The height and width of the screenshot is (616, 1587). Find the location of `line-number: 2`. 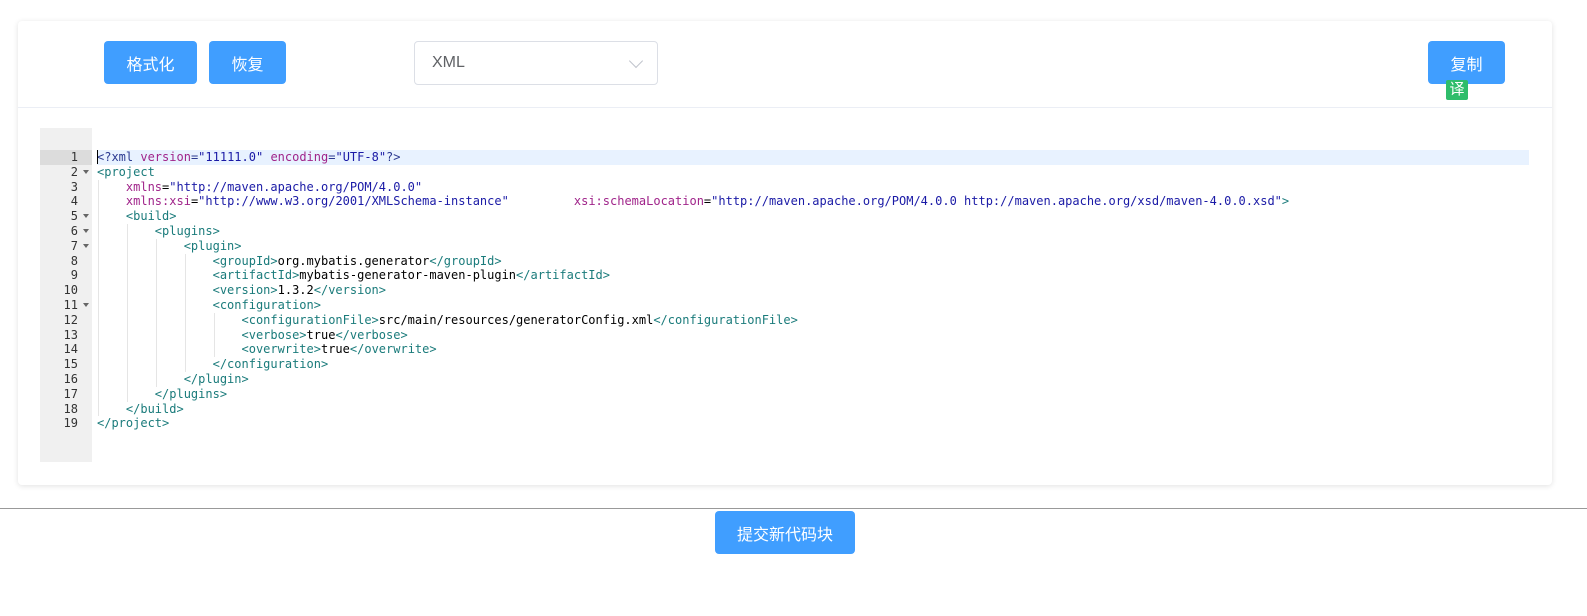

line-number: 2 is located at coordinates (66, 172).